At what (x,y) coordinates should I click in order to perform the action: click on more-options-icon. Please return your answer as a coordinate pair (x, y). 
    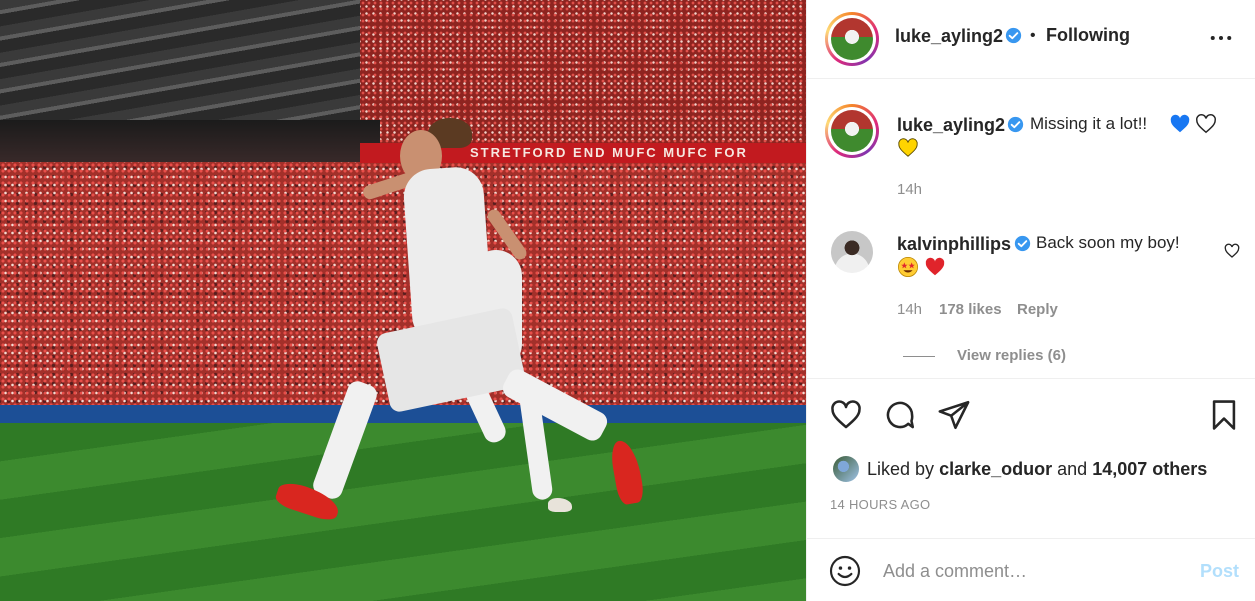
    Looking at the image, I should click on (1221, 38).